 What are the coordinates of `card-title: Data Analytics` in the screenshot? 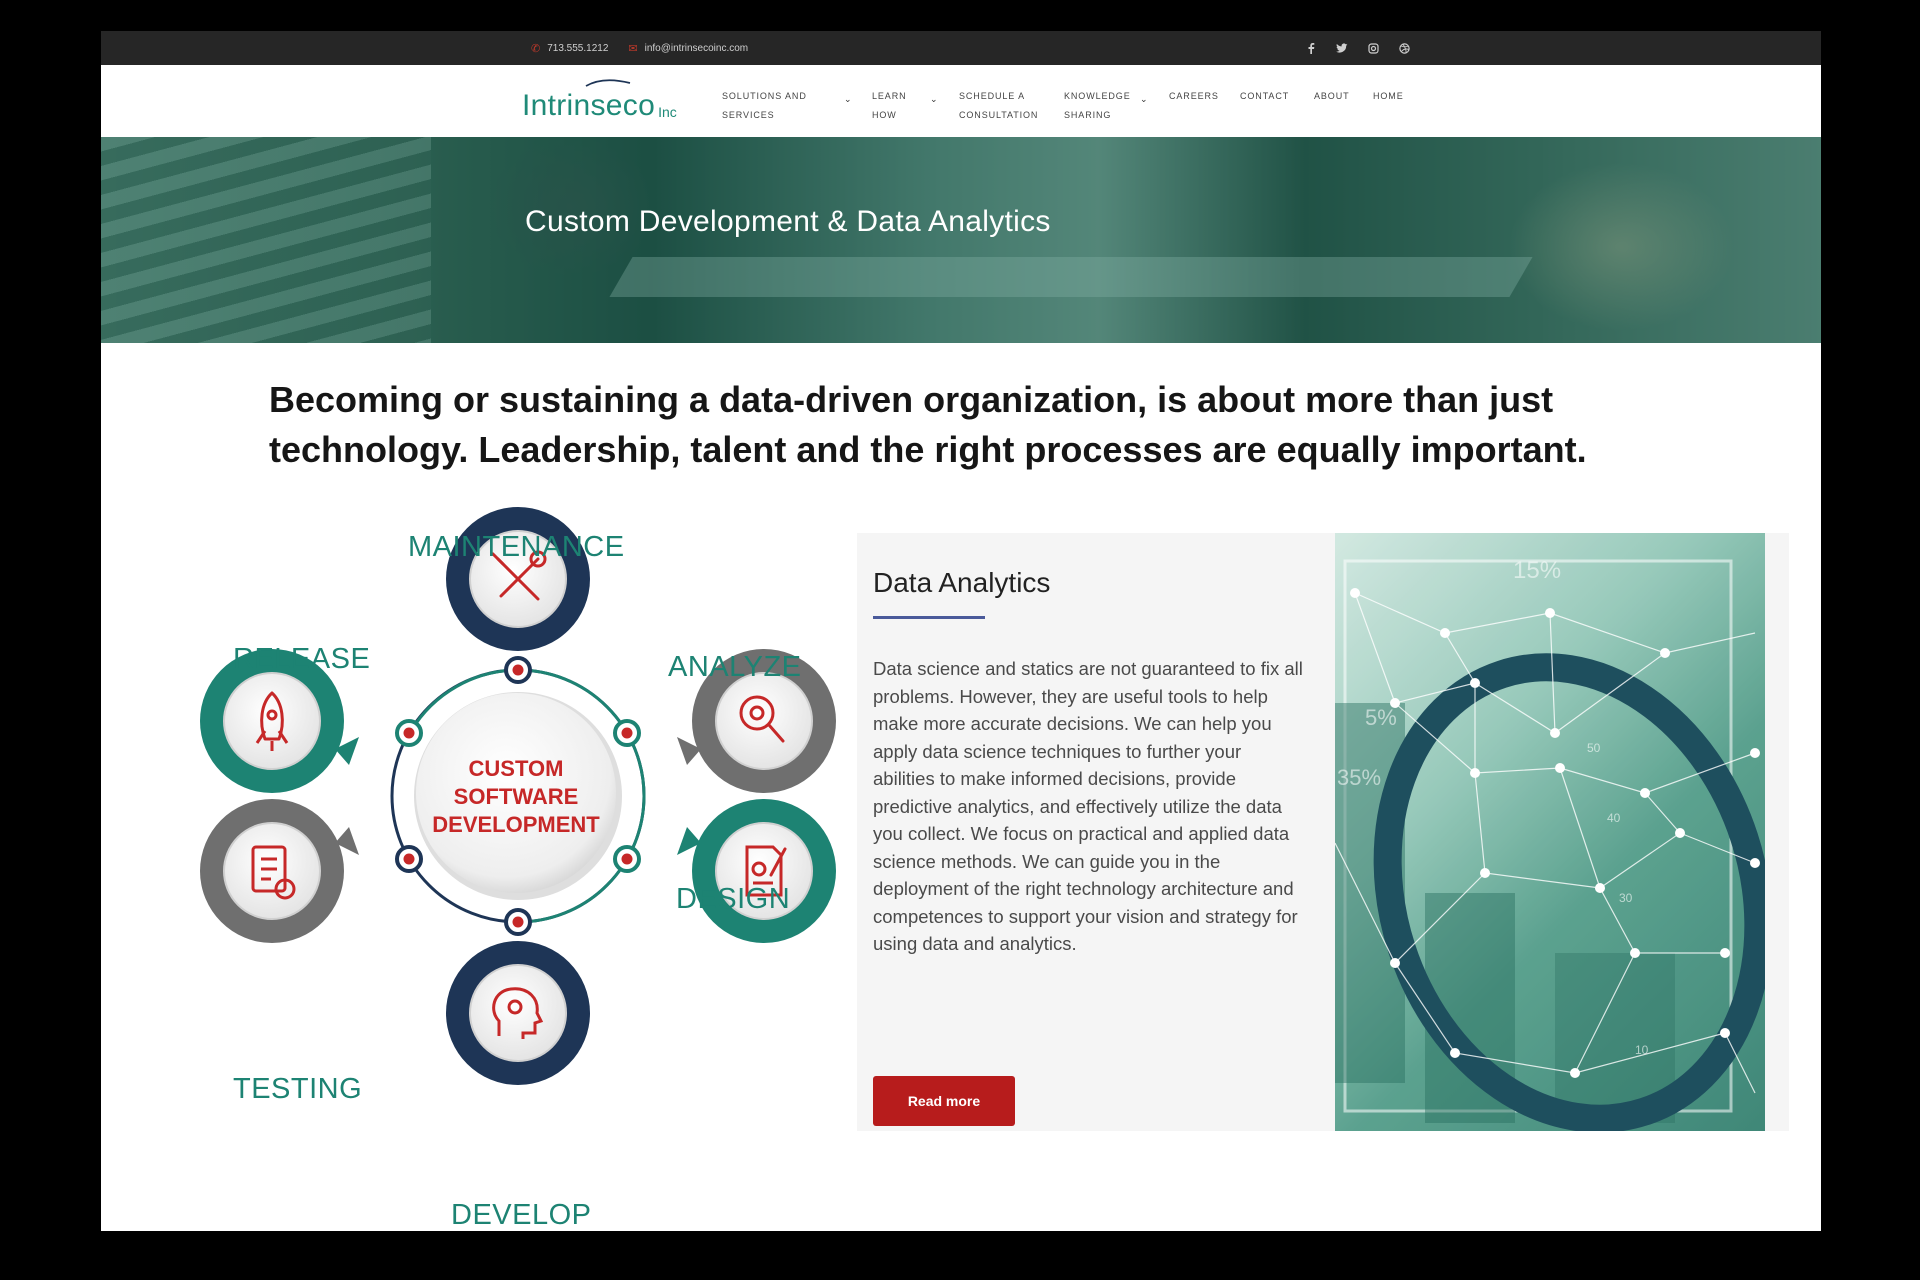 It's located at (962, 582).